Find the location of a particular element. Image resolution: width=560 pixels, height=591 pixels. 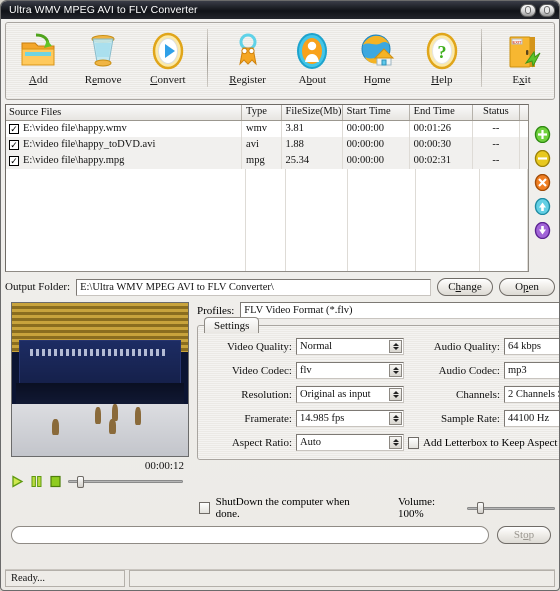

seek-track is located at coordinates (125, 481).